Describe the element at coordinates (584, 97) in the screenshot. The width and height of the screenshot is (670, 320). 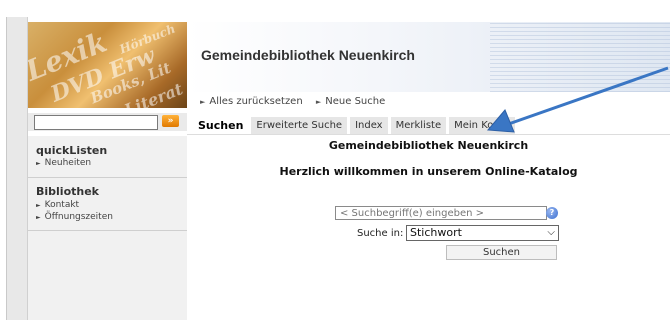
I see `annotation-arrow-shaft` at that location.